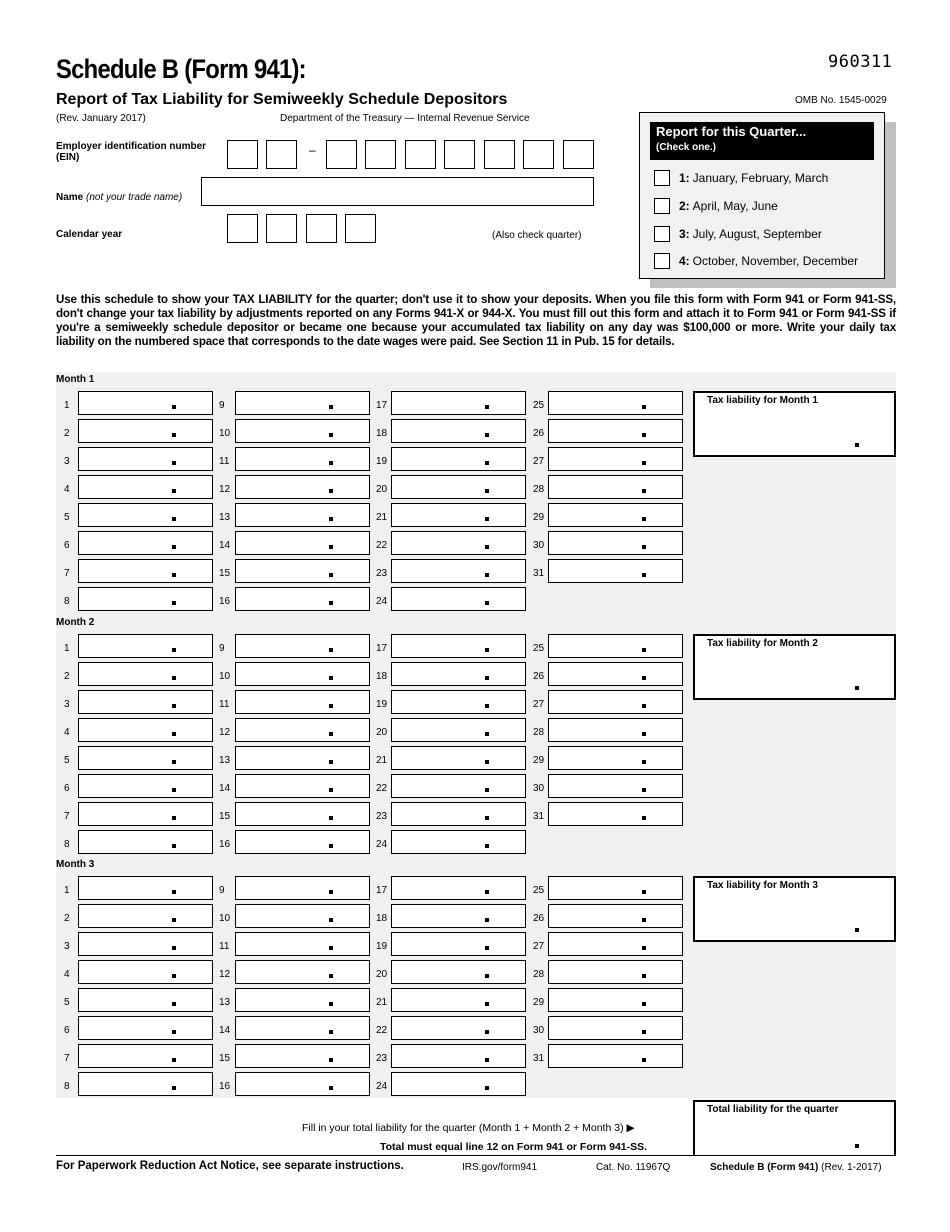 The width and height of the screenshot is (950, 1232). What do you see at coordinates (302, 1028) in the screenshot?
I see `month-3-day-14-input` at bounding box center [302, 1028].